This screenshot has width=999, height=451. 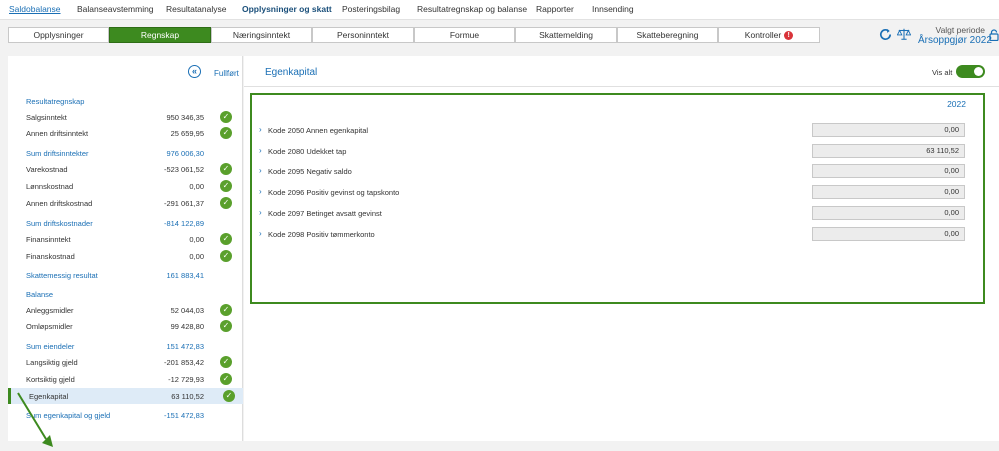 I want to click on scale-icon, so click(x=904, y=34).